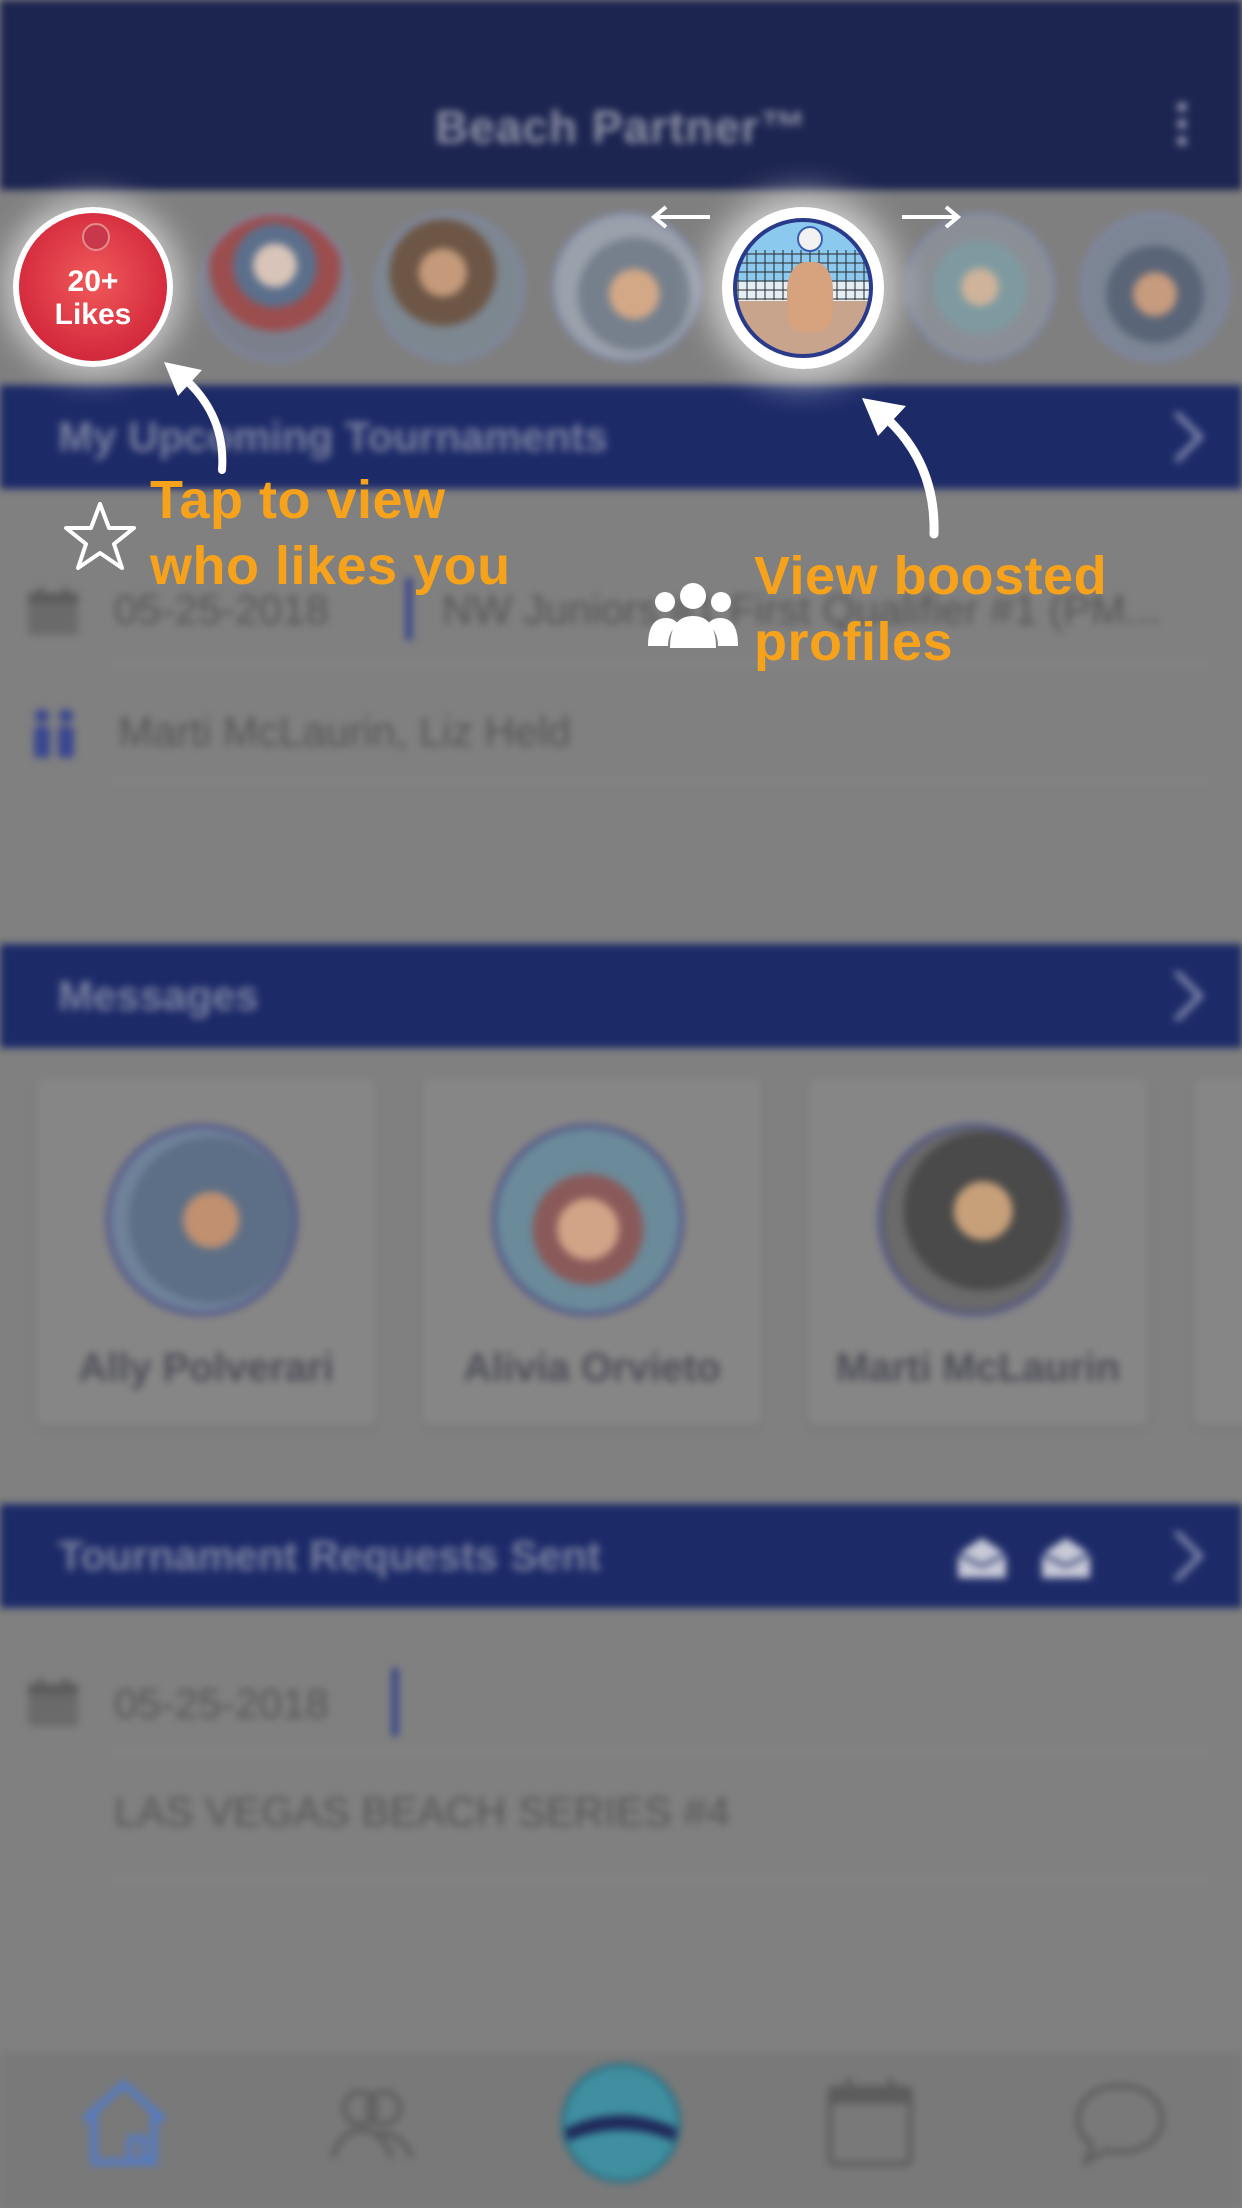 Image resolution: width=1242 pixels, height=2208 pixels. What do you see at coordinates (1182, 127) in the screenshot?
I see `more-vert-icon` at bounding box center [1182, 127].